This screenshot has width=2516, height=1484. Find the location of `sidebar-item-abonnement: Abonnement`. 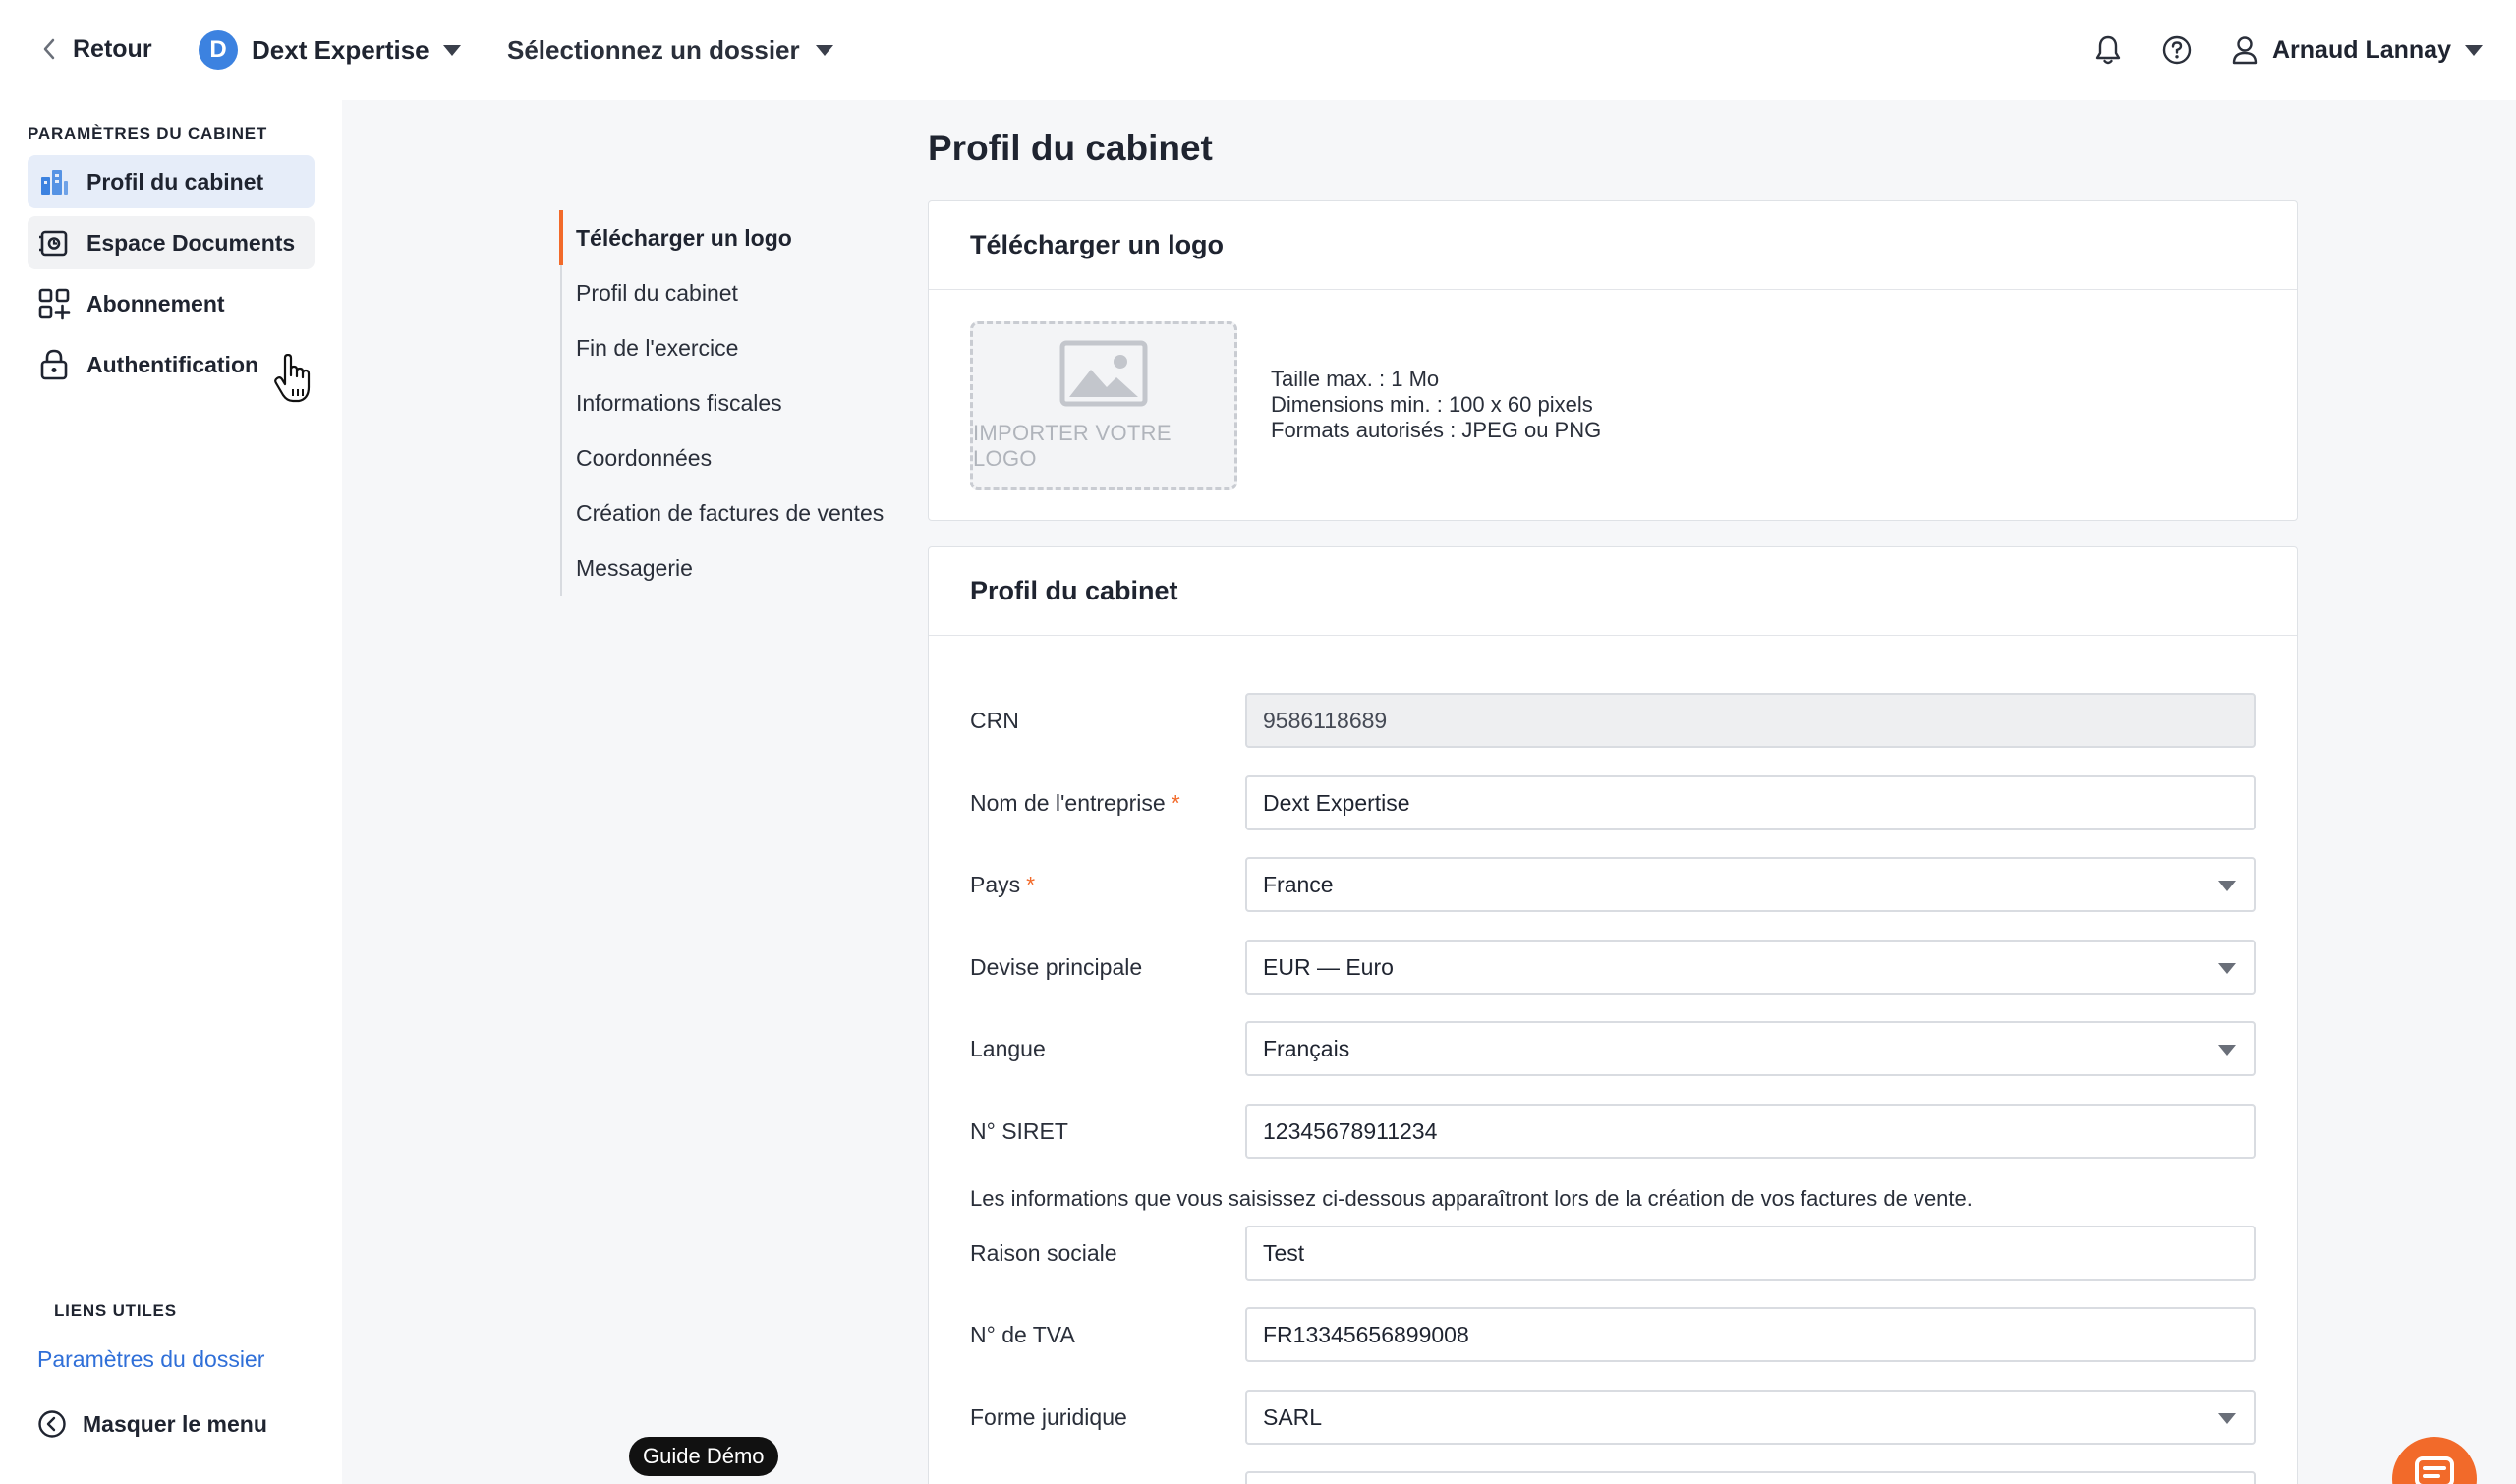

sidebar-item-abonnement: Abonnement is located at coordinates (171, 303).